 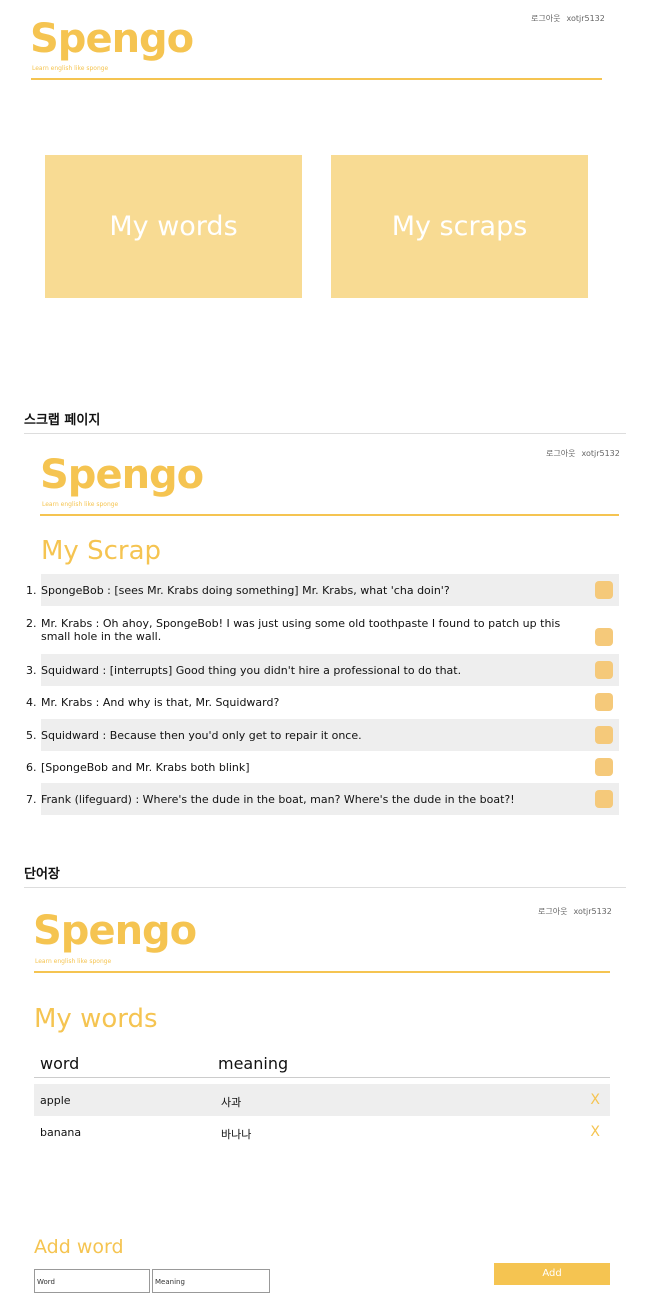 What do you see at coordinates (62, 420) in the screenshot?
I see `section-heading-scrap: 스크랩 페이지` at bounding box center [62, 420].